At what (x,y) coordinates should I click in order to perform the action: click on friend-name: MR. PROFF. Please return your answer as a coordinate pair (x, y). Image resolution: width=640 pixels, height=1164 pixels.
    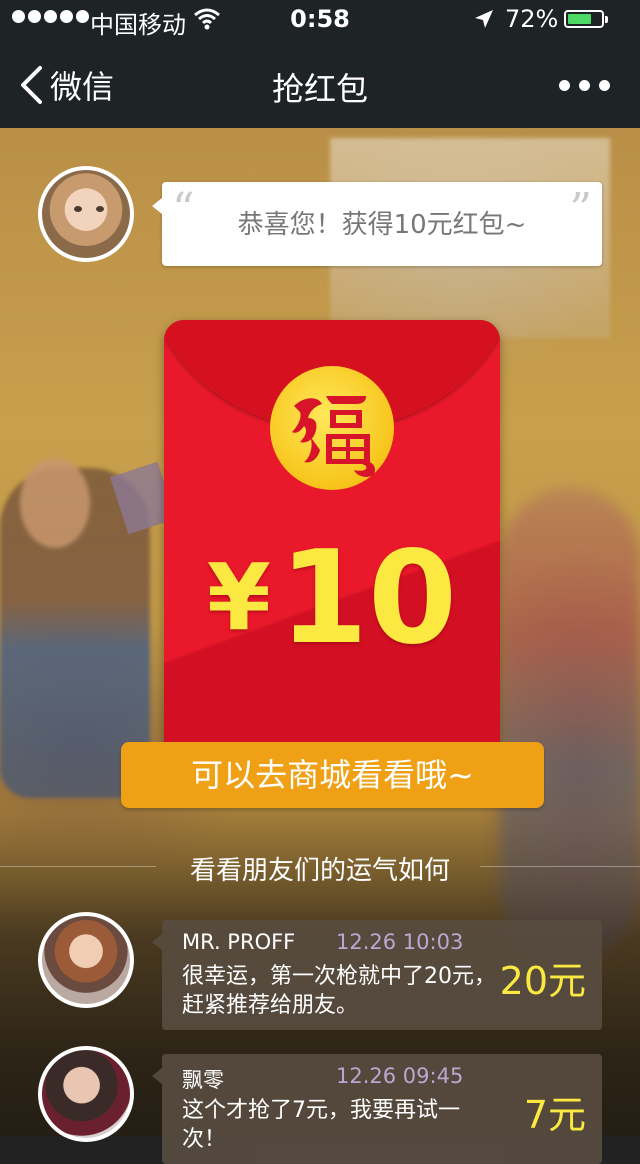
    Looking at the image, I should click on (239, 942).